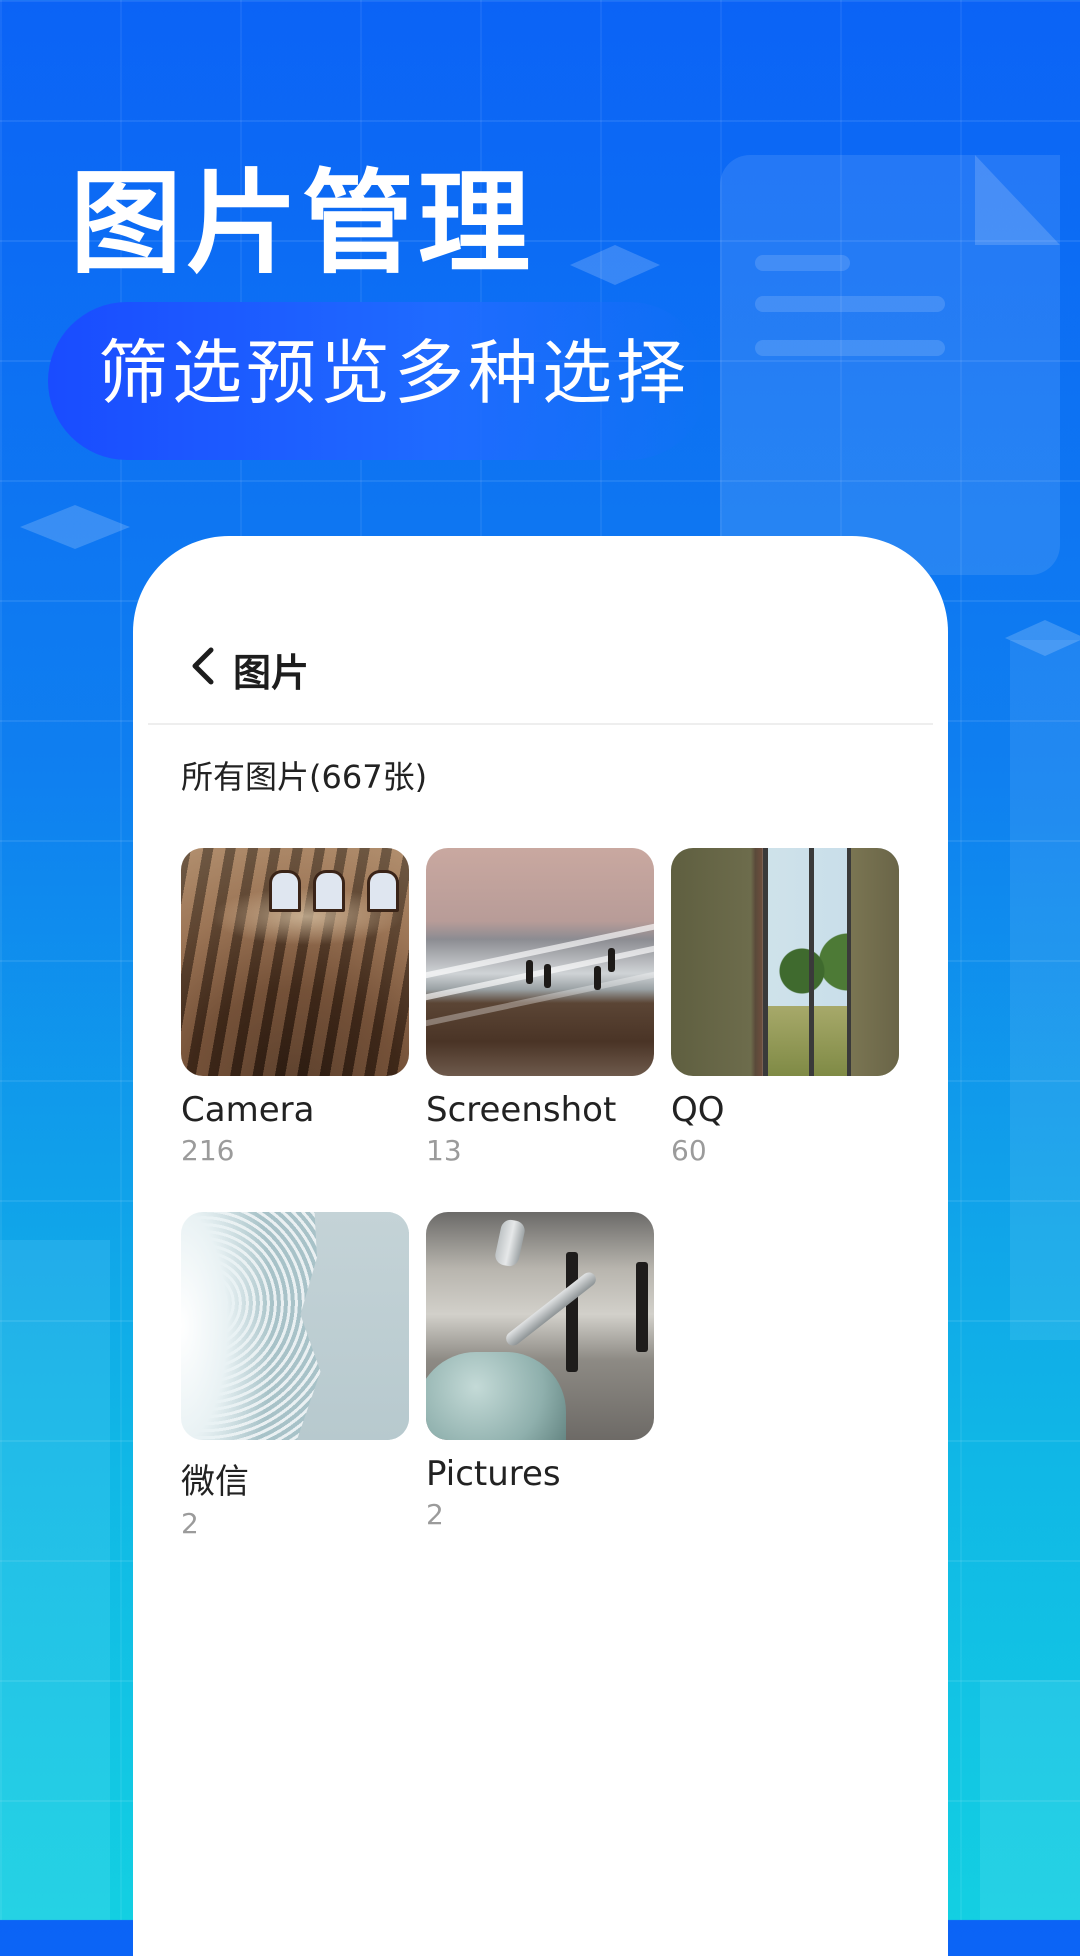 This screenshot has width=1080, height=1956. What do you see at coordinates (540, 724) in the screenshot?
I see `nav-divider` at bounding box center [540, 724].